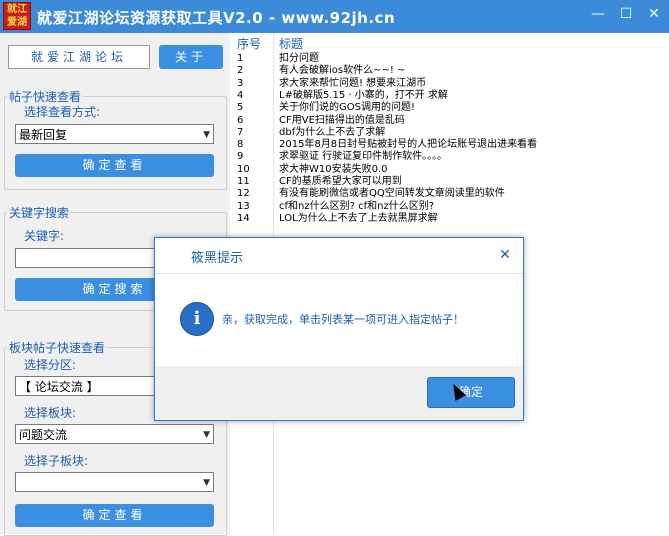 The width and height of the screenshot is (669, 536). I want to click on table-row: 7 dbf为什么上不去了求解, so click(449, 132).